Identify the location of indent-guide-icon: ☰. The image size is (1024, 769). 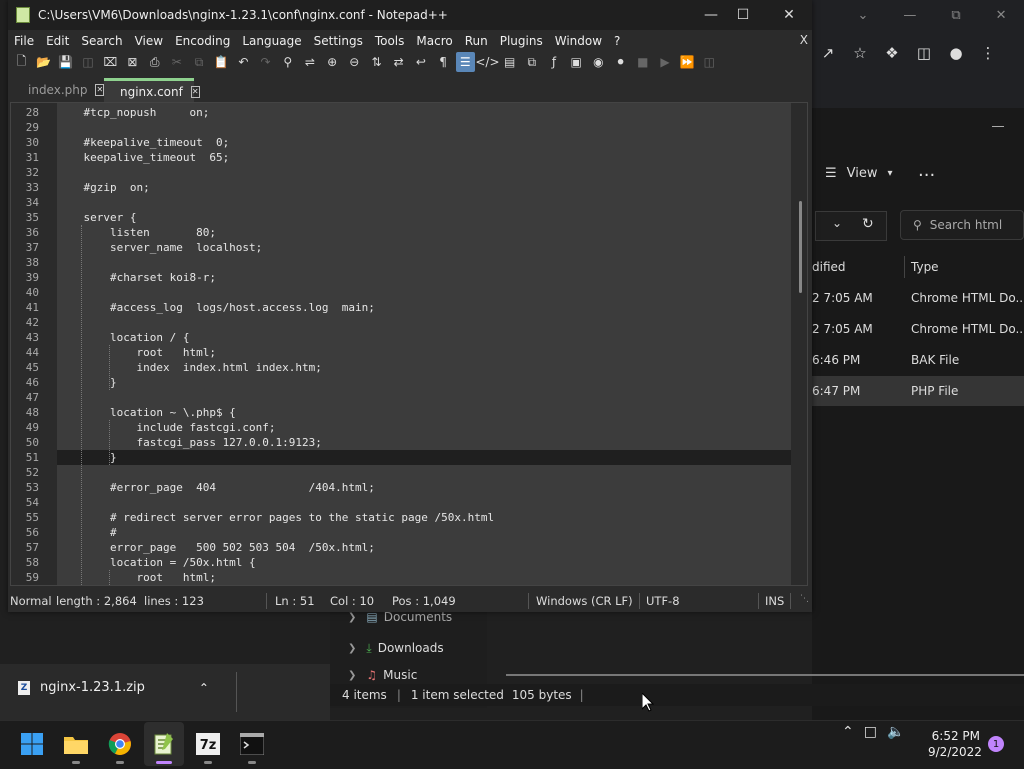
(465, 62).